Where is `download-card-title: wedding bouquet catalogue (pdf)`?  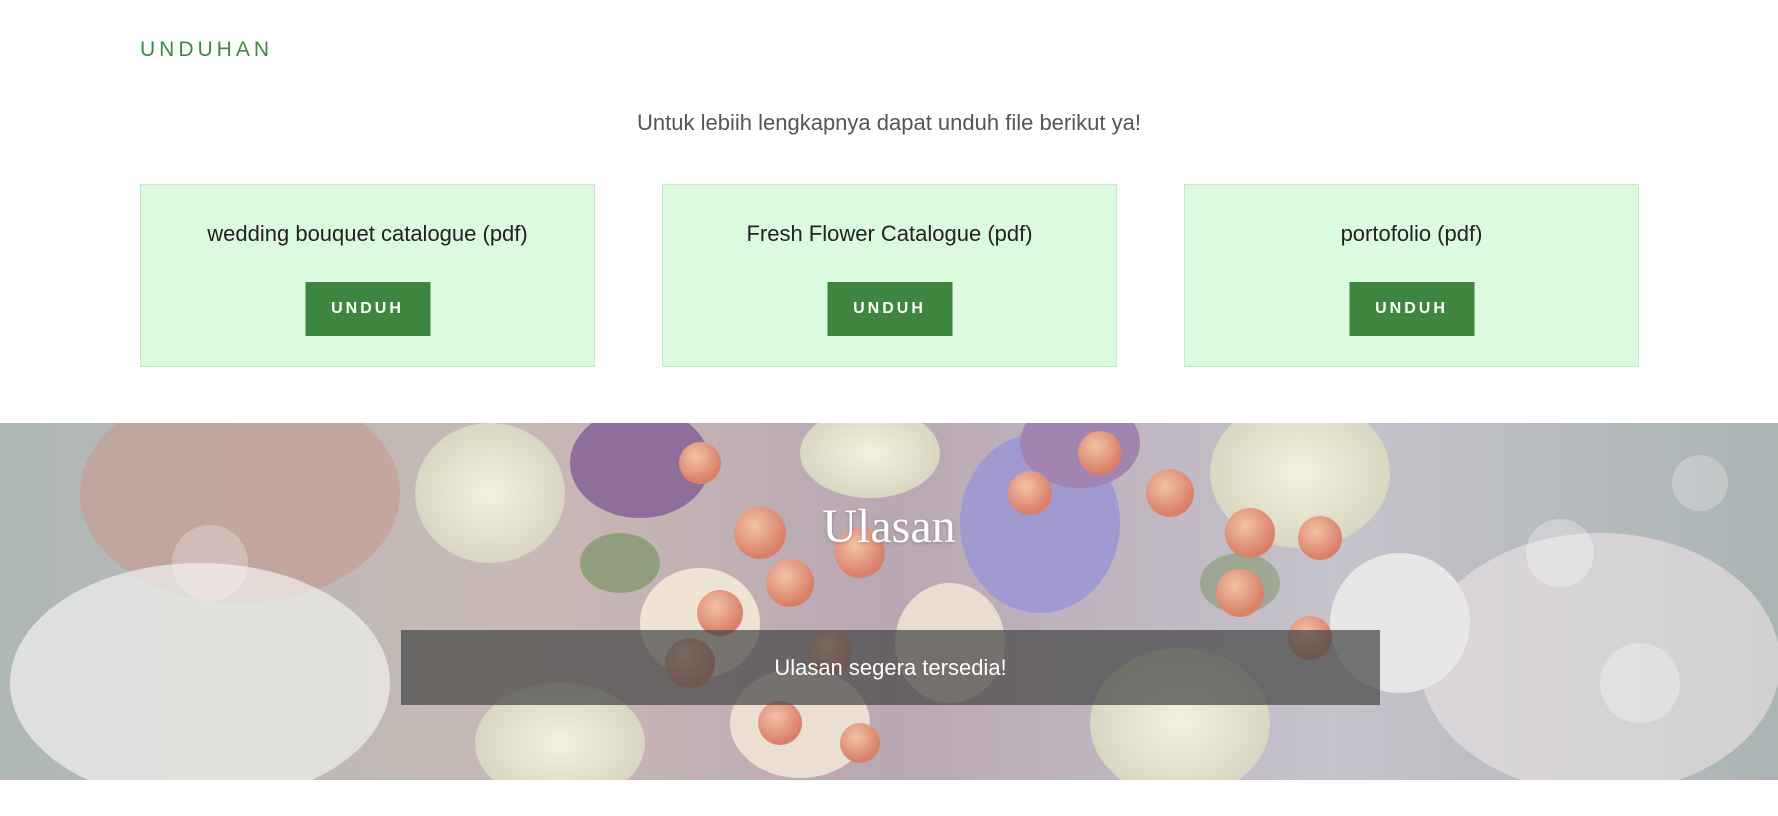 download-card-title: wedding bouquet catalogue (pdf) is located at coordinates (367, 233).